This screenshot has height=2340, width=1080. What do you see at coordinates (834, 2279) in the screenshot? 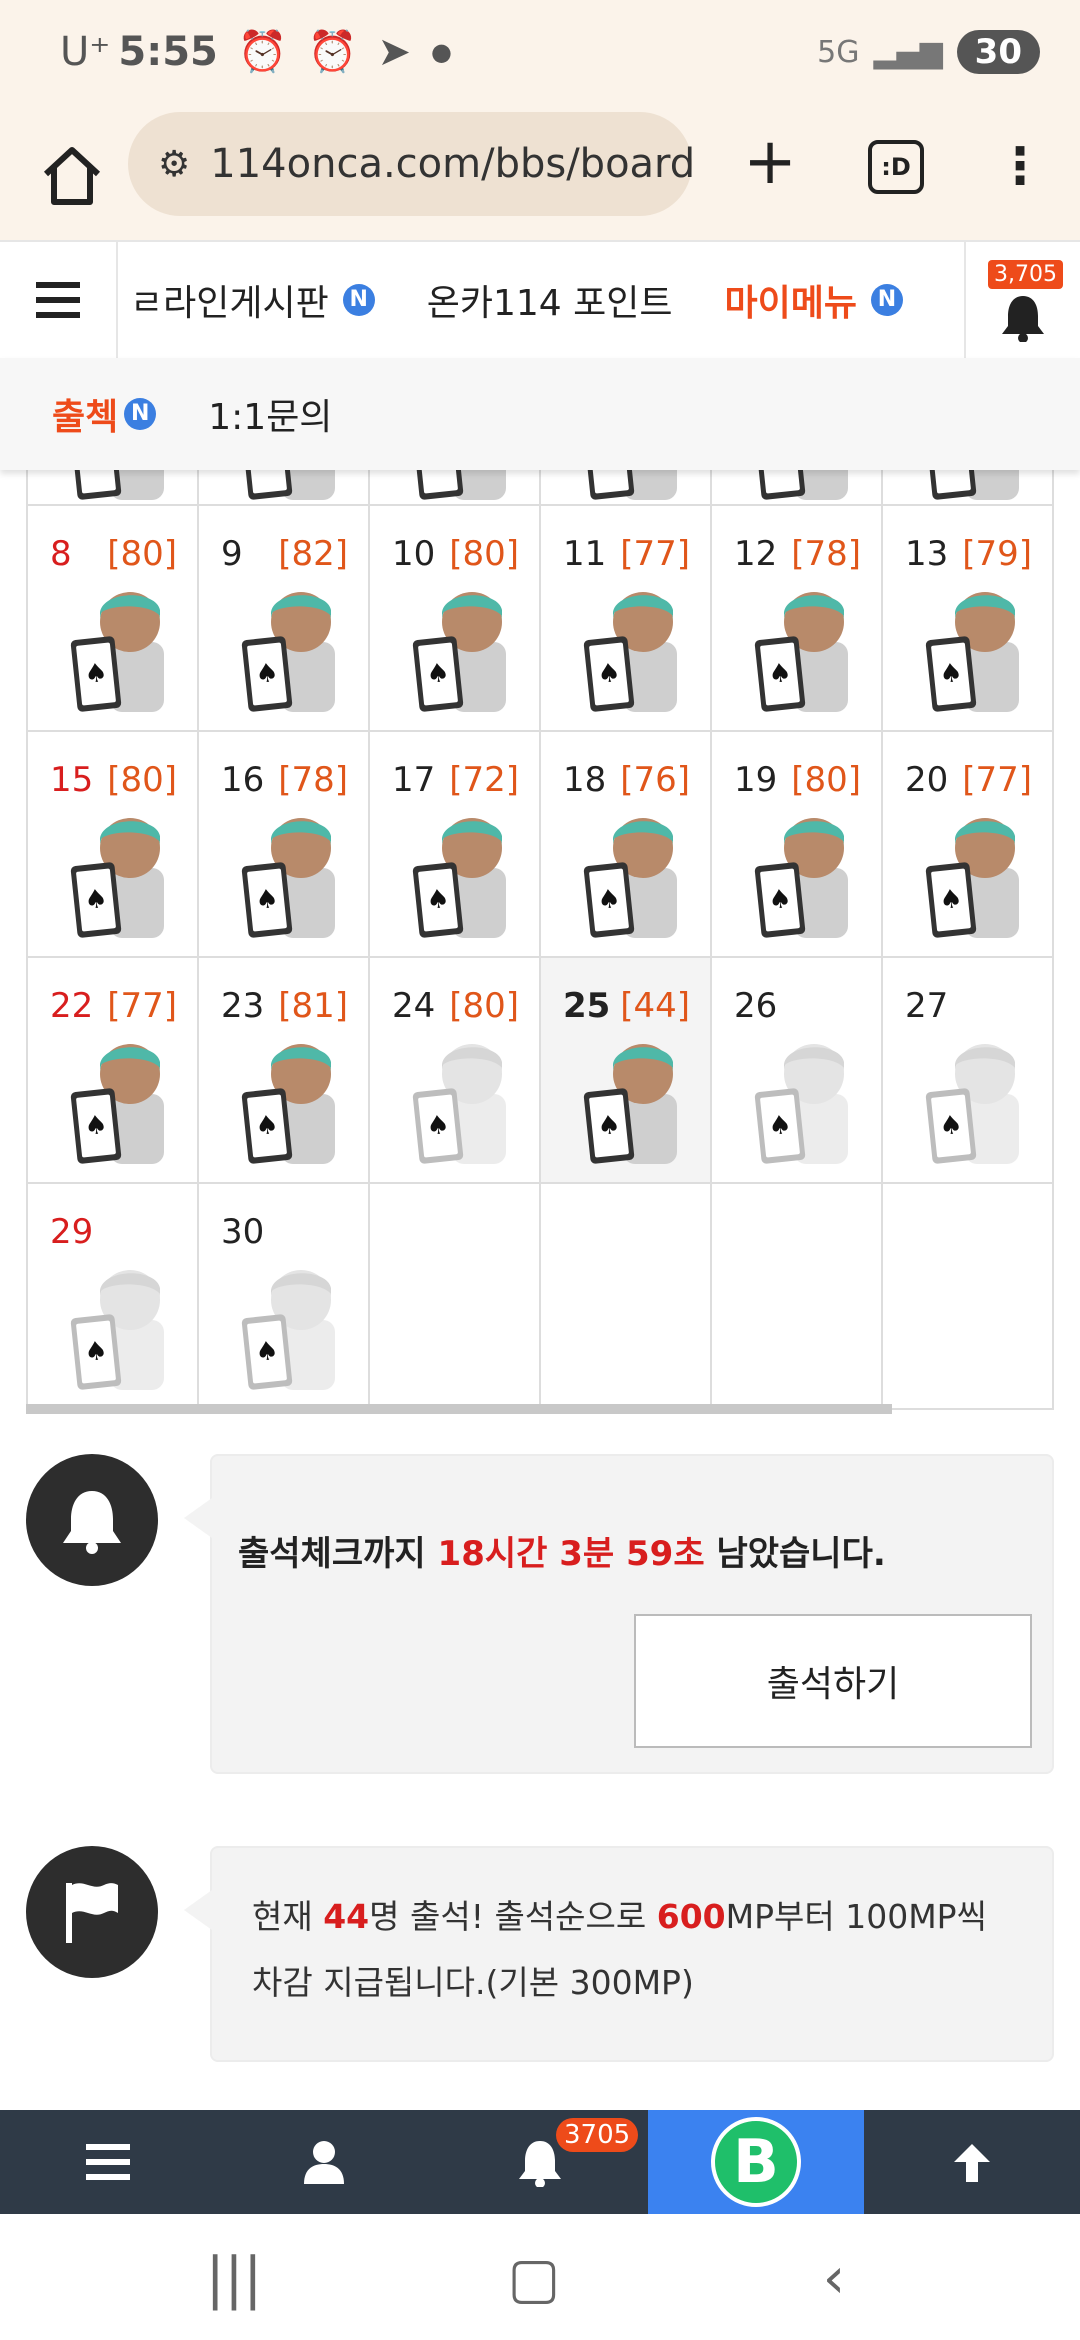
I see `back-icon: ‹` at bounding box center [834, 2279].